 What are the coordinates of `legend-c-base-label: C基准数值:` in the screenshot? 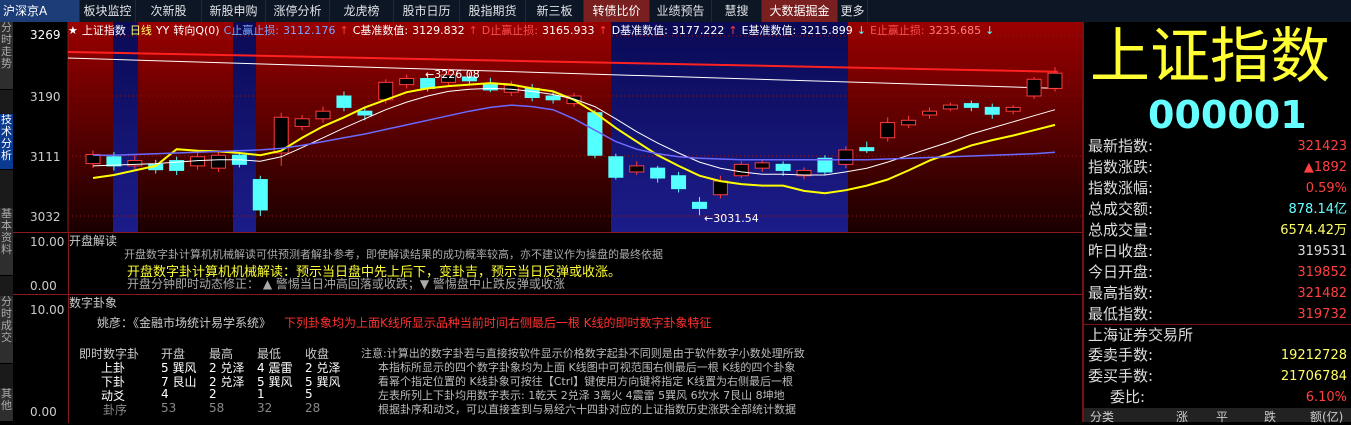 It's located at (380, 30).